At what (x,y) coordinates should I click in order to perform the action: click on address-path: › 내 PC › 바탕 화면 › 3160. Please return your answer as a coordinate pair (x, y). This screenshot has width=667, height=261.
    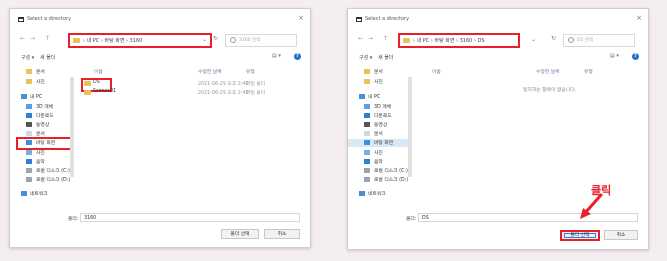
    Looking at the image, I should click on (113, 41).